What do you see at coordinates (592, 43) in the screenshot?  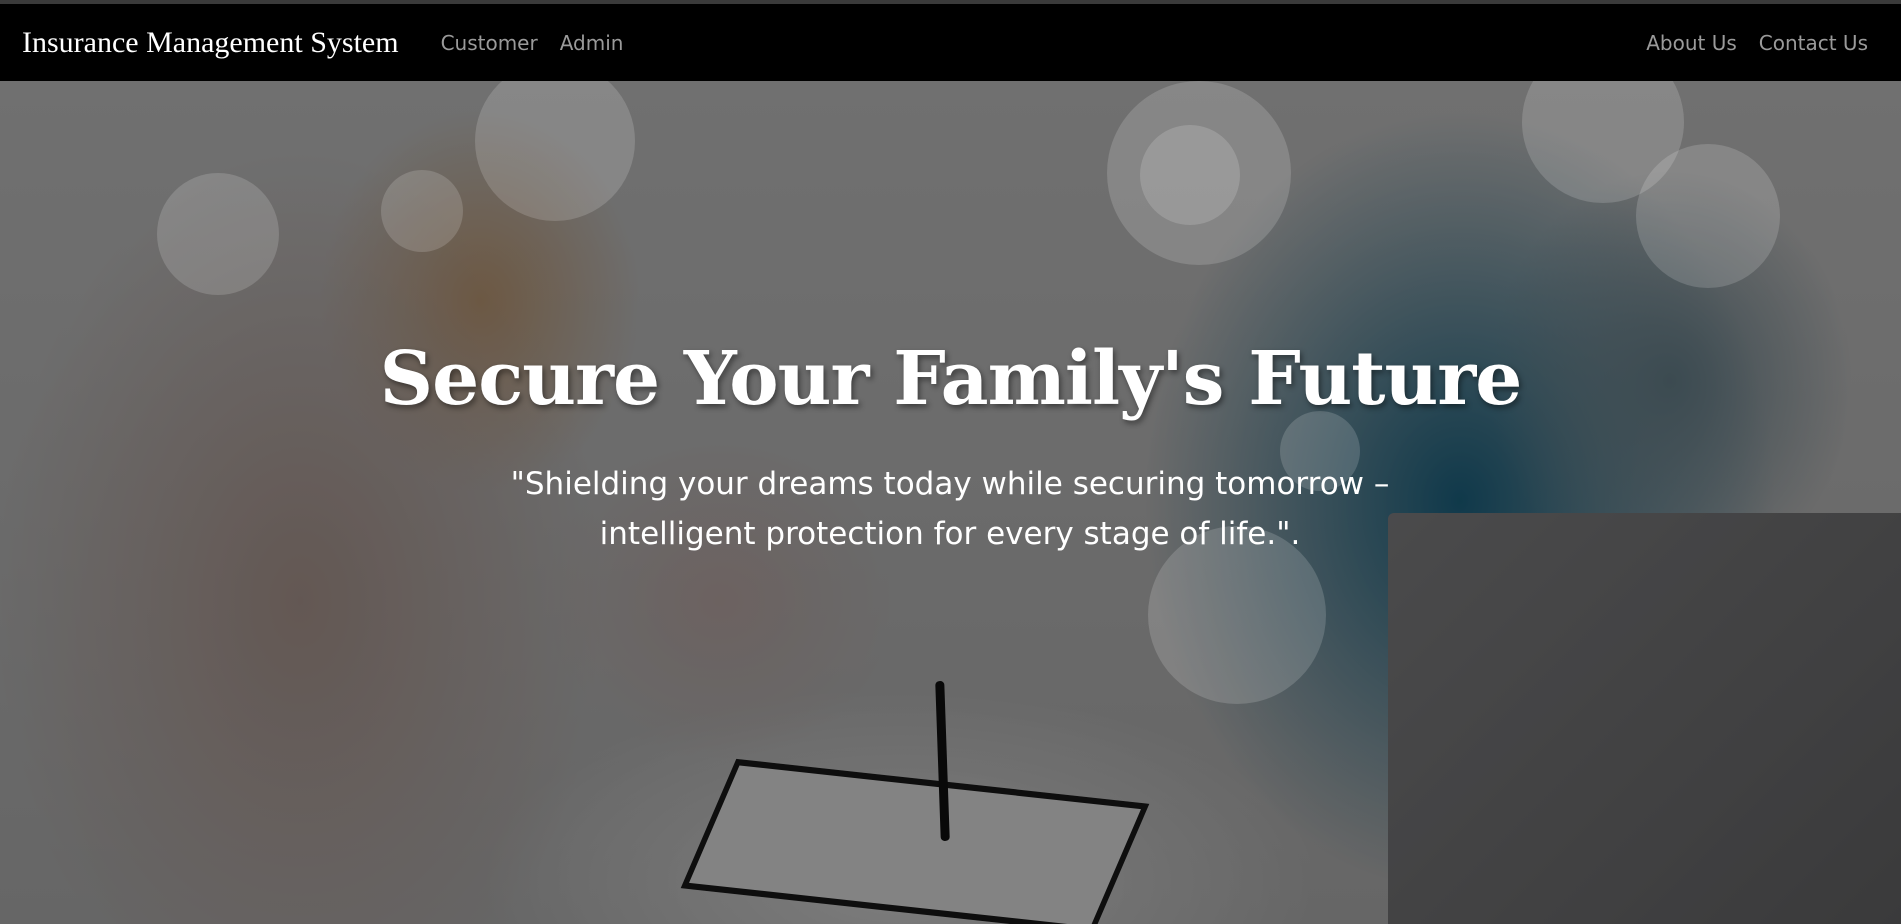 I see `nav-link-admin: Admin` at bounding box center [592, 43].